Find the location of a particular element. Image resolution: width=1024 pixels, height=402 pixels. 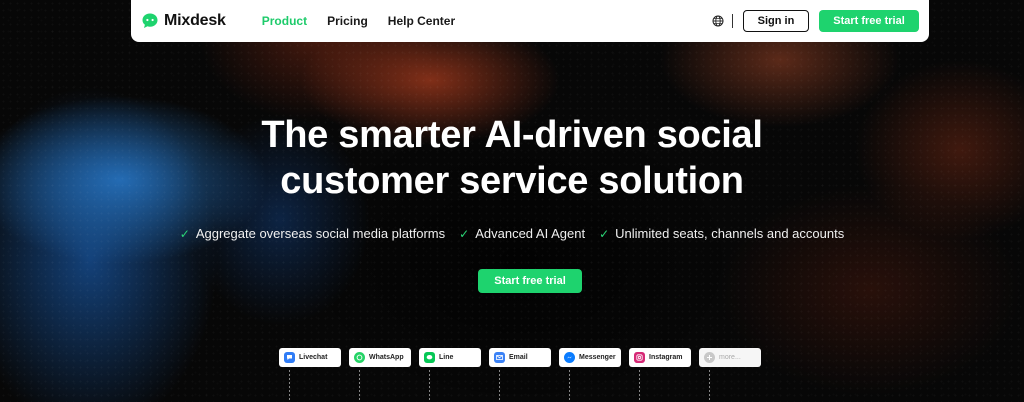

feature-label: Advanced AI Agent is located at coordinates (530, 233).